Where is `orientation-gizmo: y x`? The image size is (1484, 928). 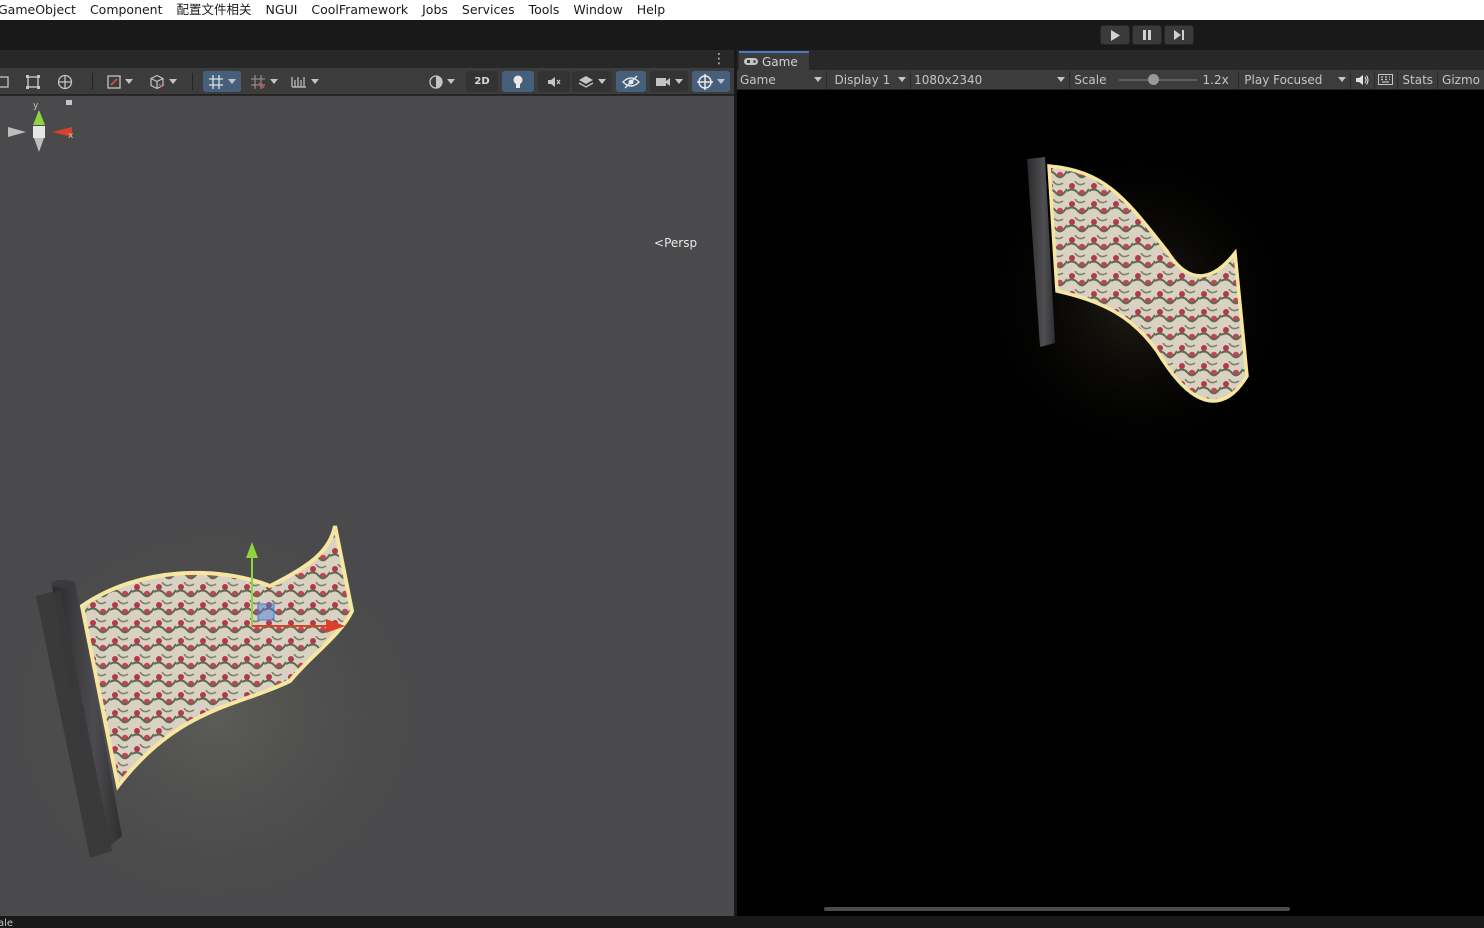 orientation-gizmo: y x is located at coordinates (45, 156).